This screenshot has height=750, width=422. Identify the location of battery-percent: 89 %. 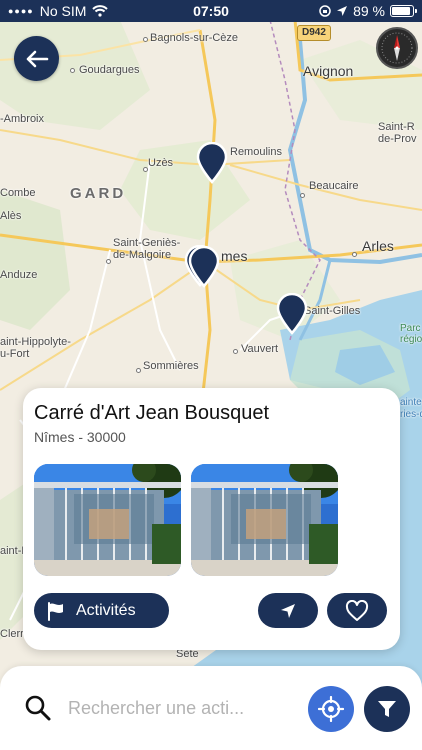
(369, 11).